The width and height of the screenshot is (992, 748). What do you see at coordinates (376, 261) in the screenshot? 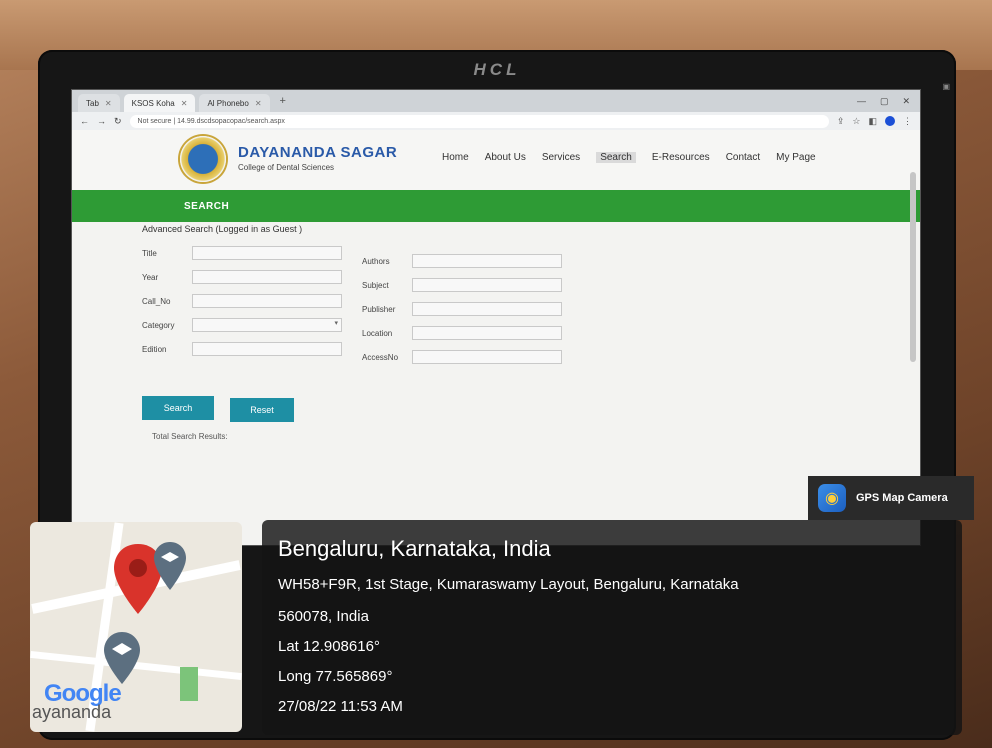
I see `field-label: Authors` at bounding box center [376, 261].